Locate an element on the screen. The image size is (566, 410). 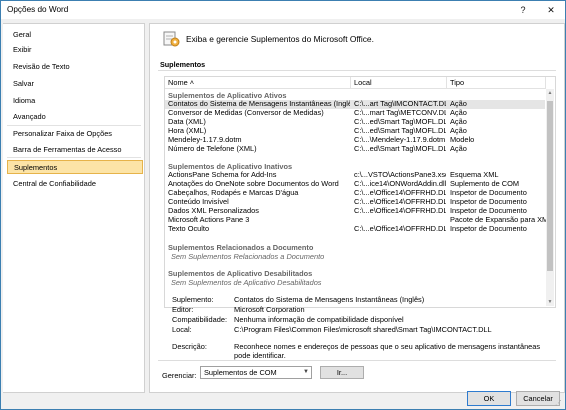
vertical-scrollbar: ▲ ▼ is located at coordinates (550, 197).